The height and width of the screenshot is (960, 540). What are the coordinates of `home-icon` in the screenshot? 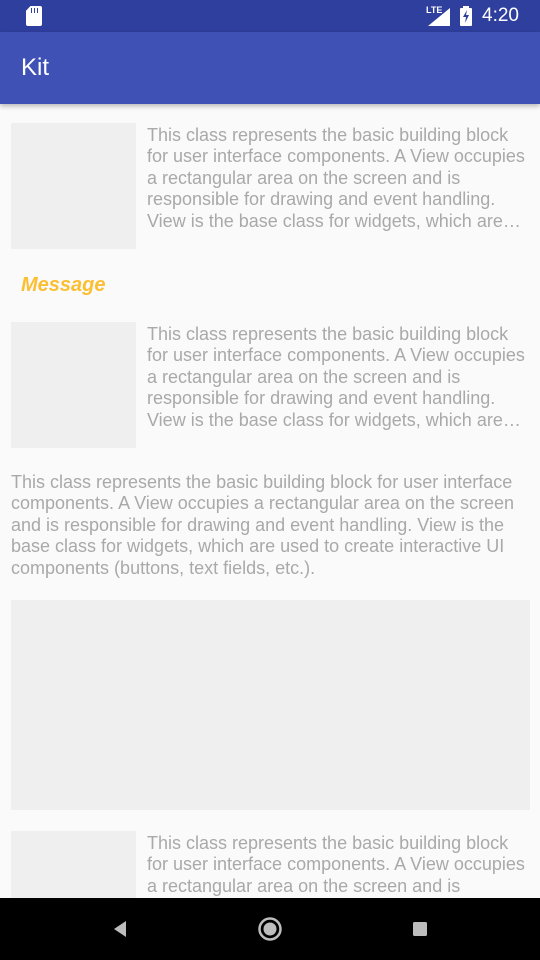 It's located at (270, 929).